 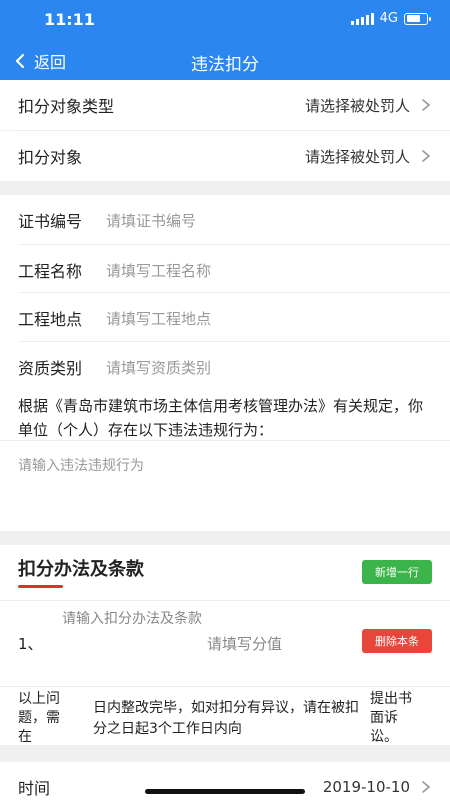 I want to click on qualification-label: 资质类别, so click(x=50, y=368).